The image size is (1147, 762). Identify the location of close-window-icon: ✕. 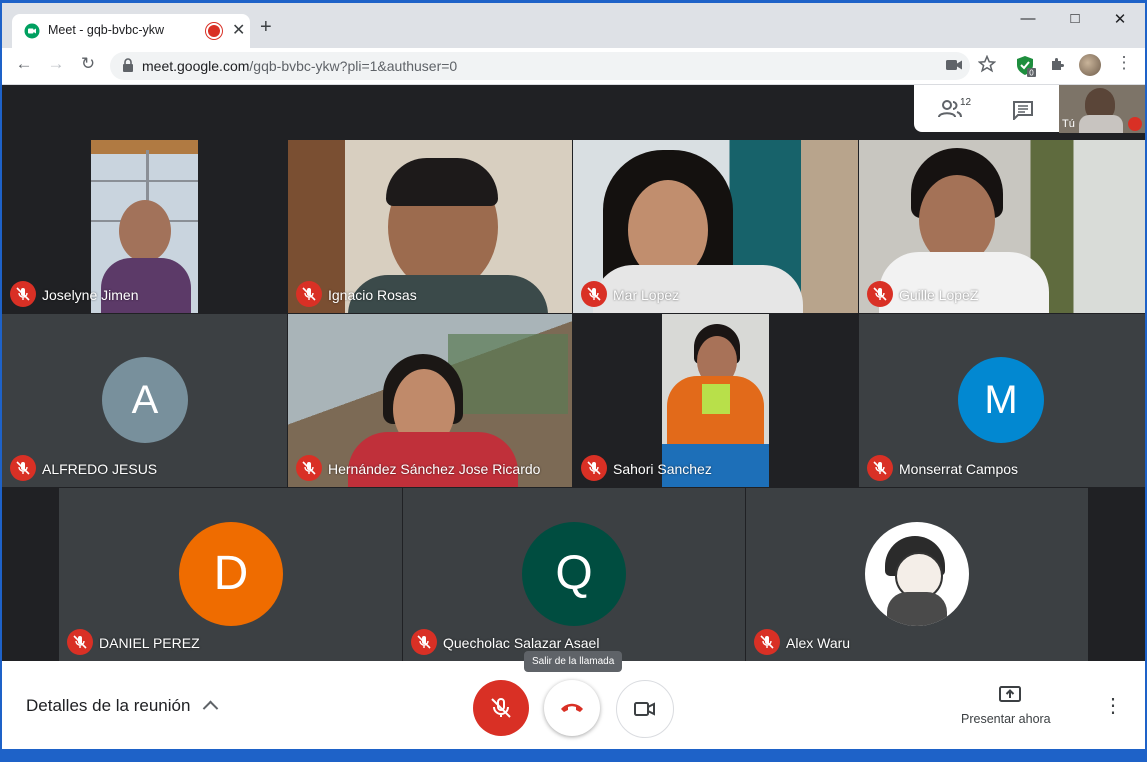
(1120, 19).